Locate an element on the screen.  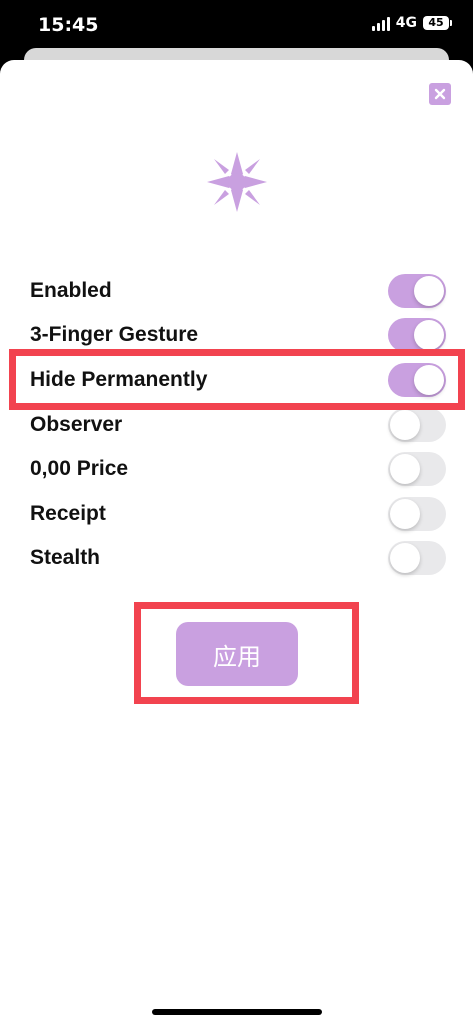
battery-icon: 45 is located at coordinates (437, 23).